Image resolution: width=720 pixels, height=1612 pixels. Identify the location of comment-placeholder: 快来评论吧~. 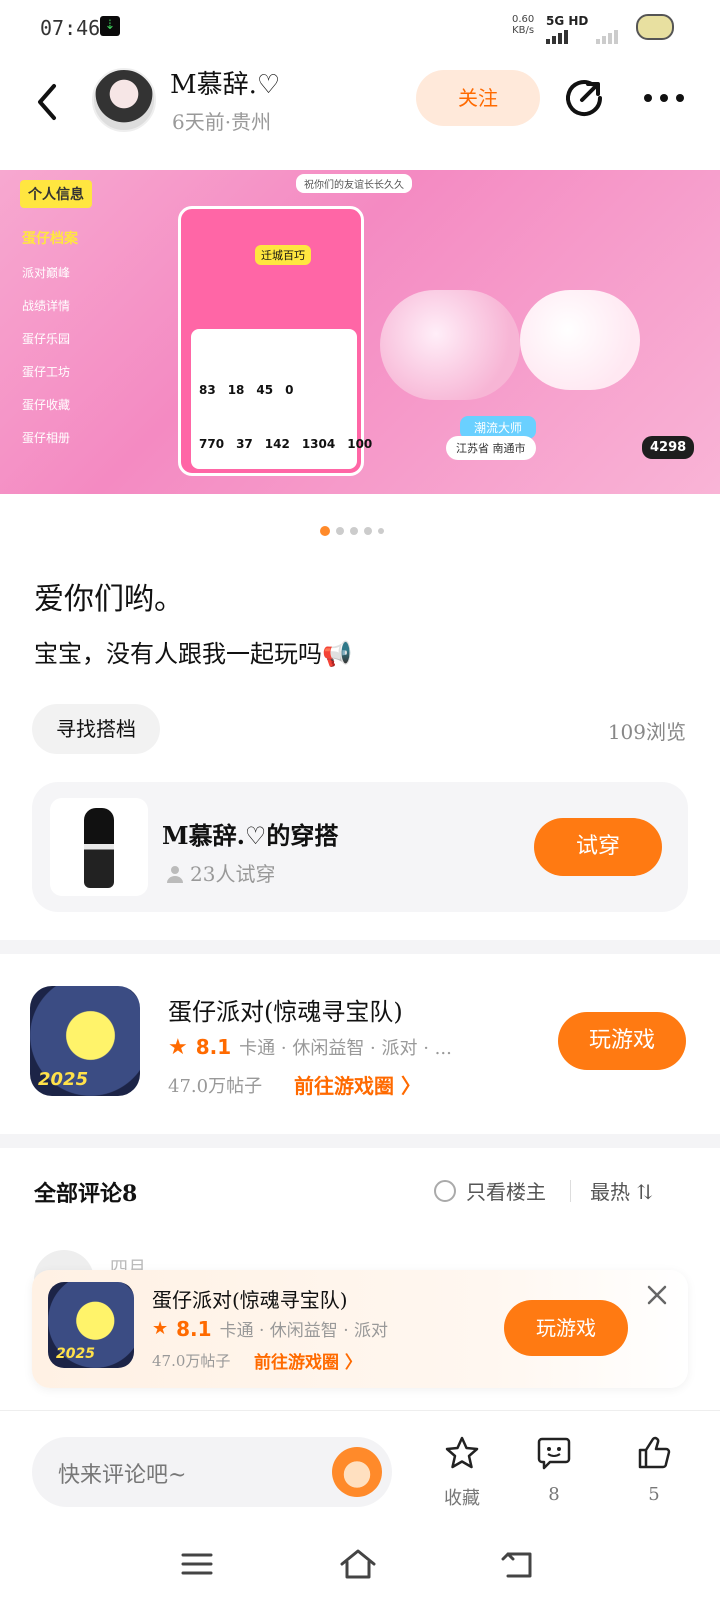
(122, 1475).